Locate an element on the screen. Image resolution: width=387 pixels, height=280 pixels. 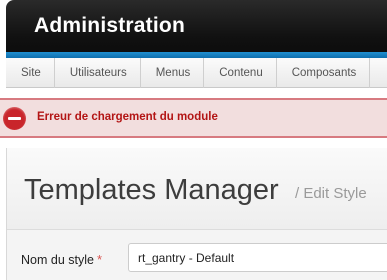
style-name-label: Nom du style * is located at coordinates (61, 259).